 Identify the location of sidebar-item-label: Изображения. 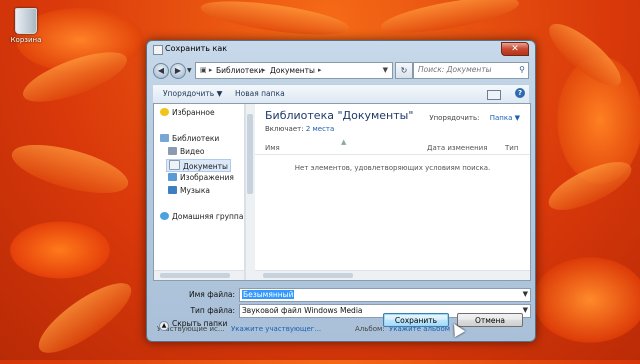
(207, 177).